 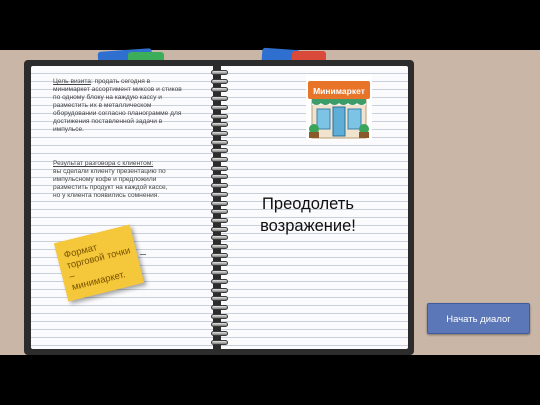 What do you see at coordinates (103, 163) in the screenshot?
I see `conversation-result-heading: Результат разговора с клиентом:` at bounding box center [103, 163].